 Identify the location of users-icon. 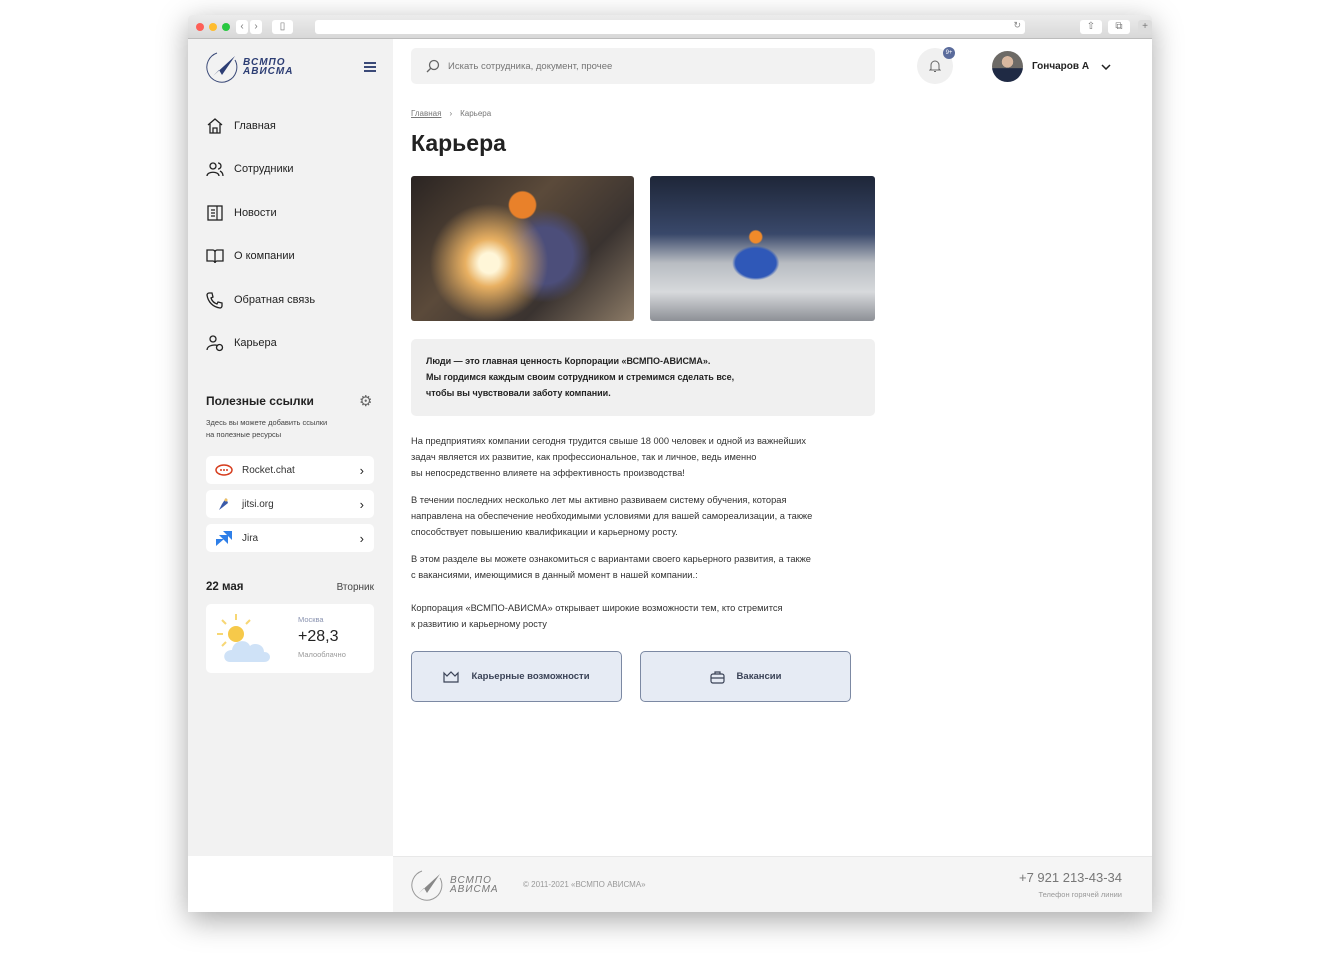
(215, 169).